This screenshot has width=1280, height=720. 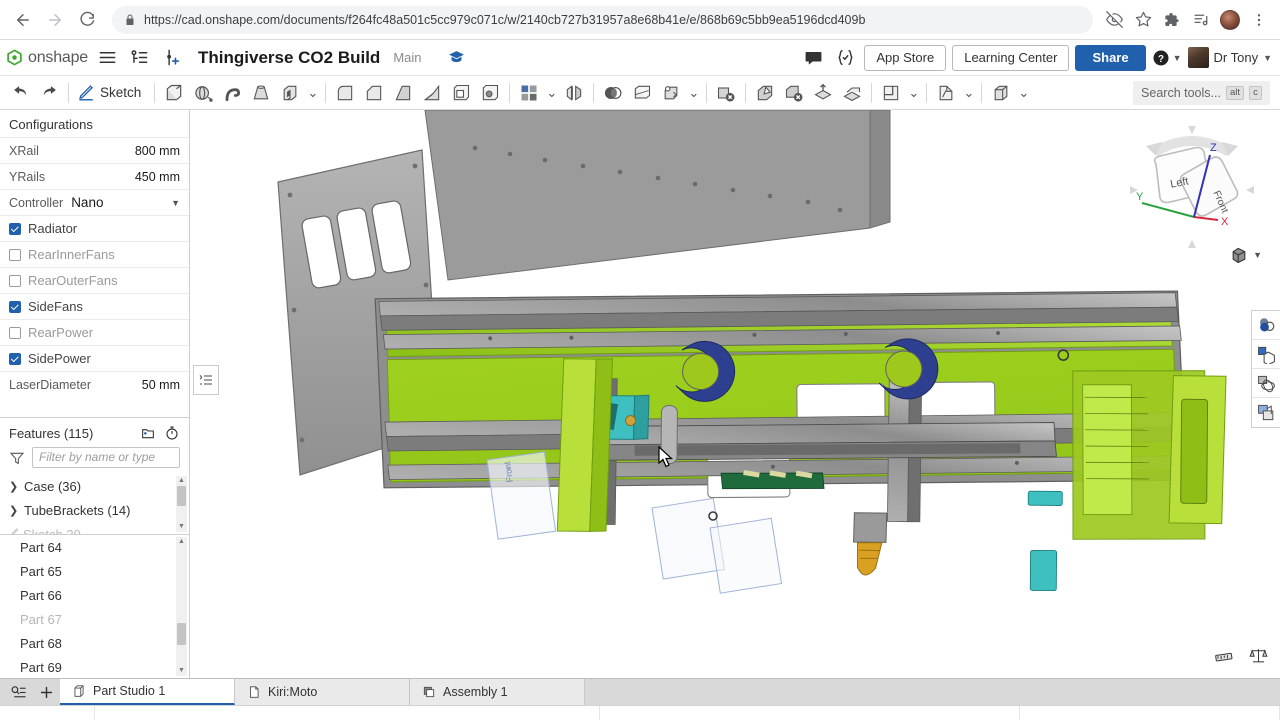 I want to click on config-row-sidefans: SideFans, so click(x=94, y=306).